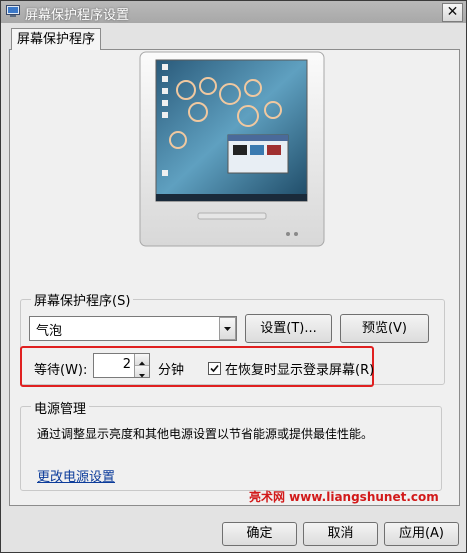 This screenshot has height=553, width=467. What do you see at coordinates (142, 372) in the screenshot?
I see `stepper-down-icon` at bounding box center [142, 372].